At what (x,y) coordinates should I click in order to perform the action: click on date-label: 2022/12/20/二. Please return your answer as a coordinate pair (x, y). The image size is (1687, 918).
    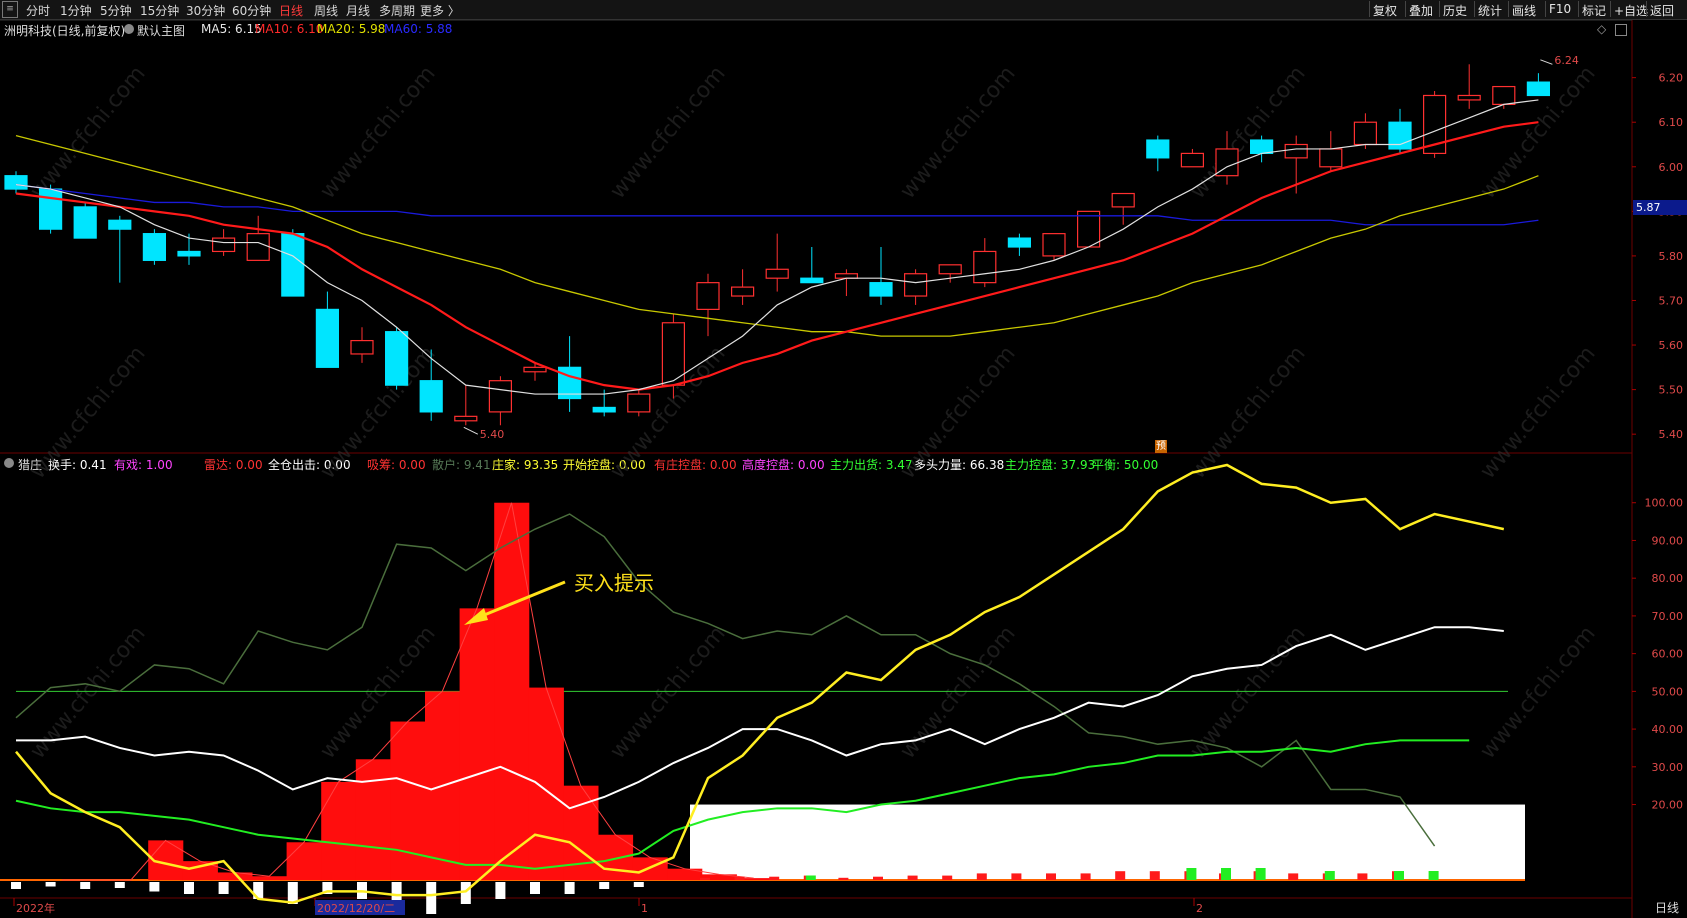
    Looking at the image, I should click on (356, 908).